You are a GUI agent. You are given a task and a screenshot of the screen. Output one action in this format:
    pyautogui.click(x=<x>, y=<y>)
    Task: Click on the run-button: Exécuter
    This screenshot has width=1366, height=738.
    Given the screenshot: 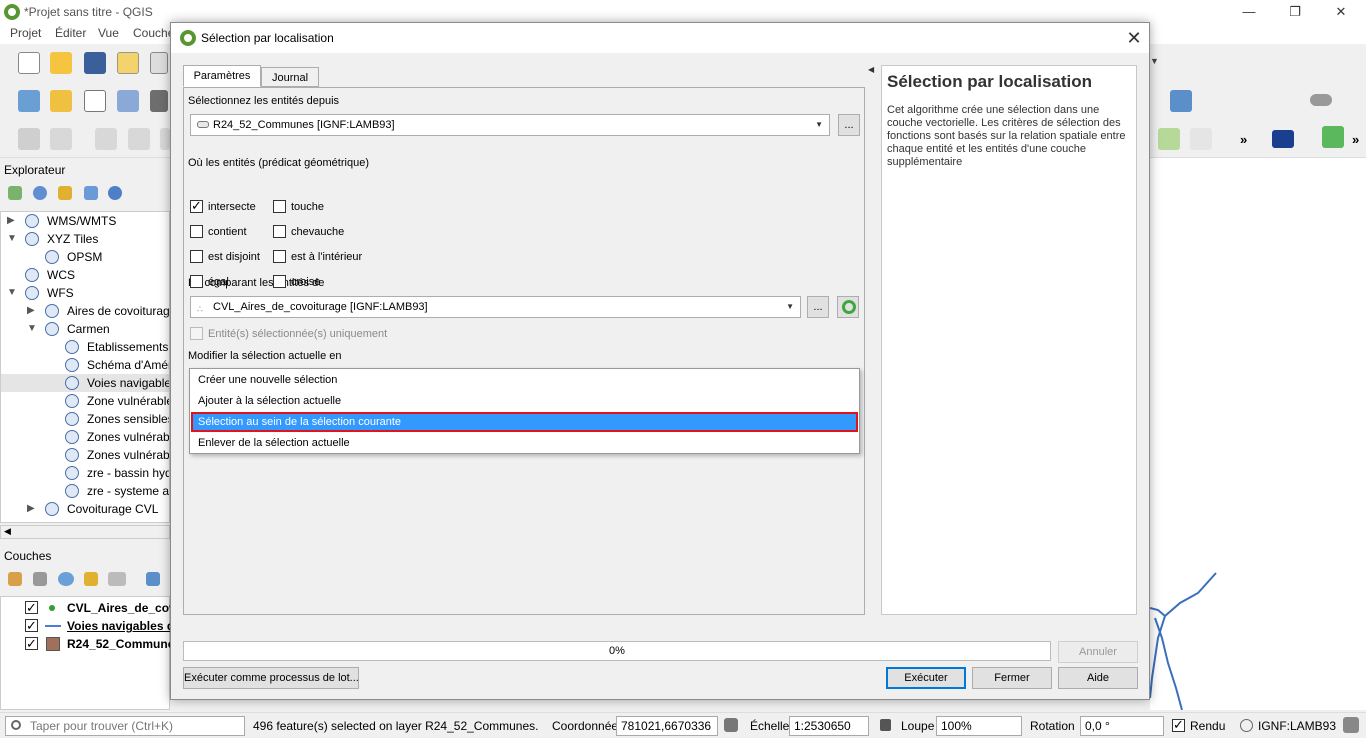 What is the action you would take?
    pyautogui.click(x=926, y=678)
    